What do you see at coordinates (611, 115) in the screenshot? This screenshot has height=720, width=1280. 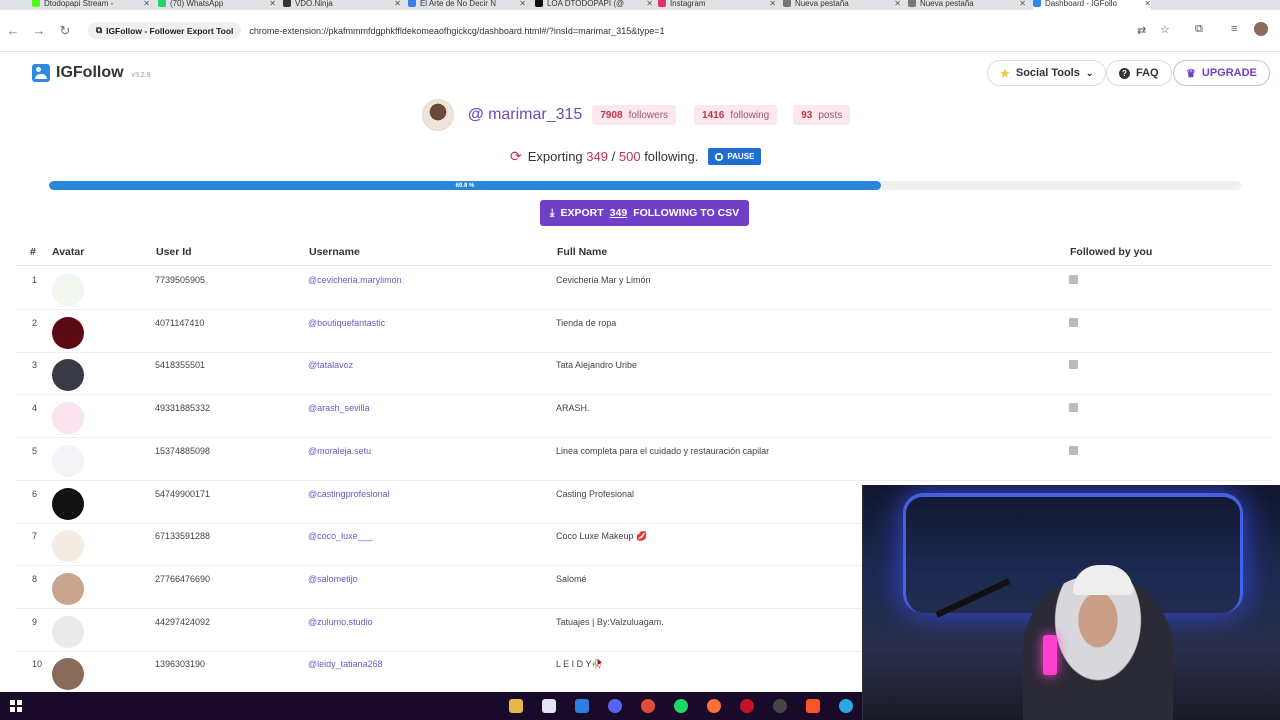 I see `followers-count: 7908` at bounding box center [611, 115].